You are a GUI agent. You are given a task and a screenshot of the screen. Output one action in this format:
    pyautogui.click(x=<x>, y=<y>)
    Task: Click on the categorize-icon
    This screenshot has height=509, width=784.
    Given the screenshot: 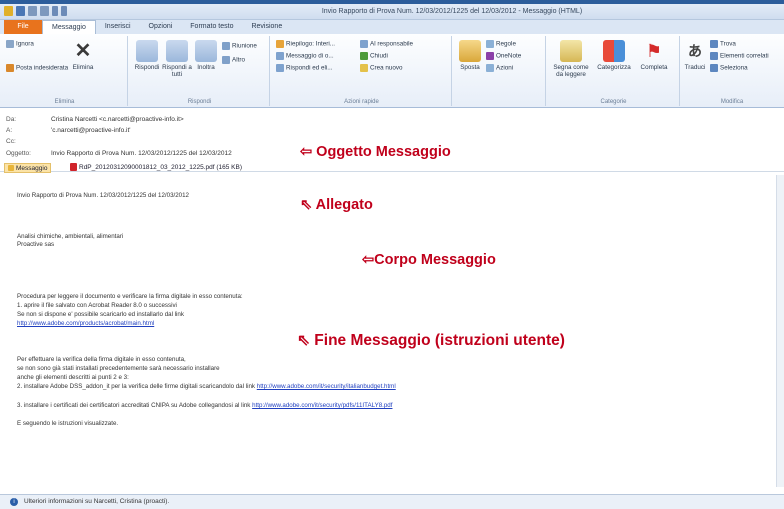 What is the action you would take?
    pyautogui.click(x=614, y=51)
    